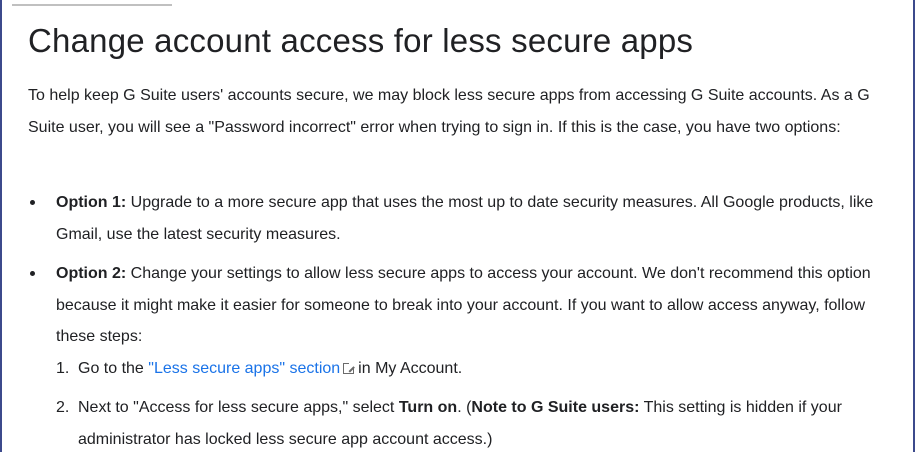 Image resolution: width=915 pixels, height=463 pixels. What do you see at coordinates (91, 202) in the screenshot?
I see `option-1-label: Option 1:` at bounding box center [91, 202].